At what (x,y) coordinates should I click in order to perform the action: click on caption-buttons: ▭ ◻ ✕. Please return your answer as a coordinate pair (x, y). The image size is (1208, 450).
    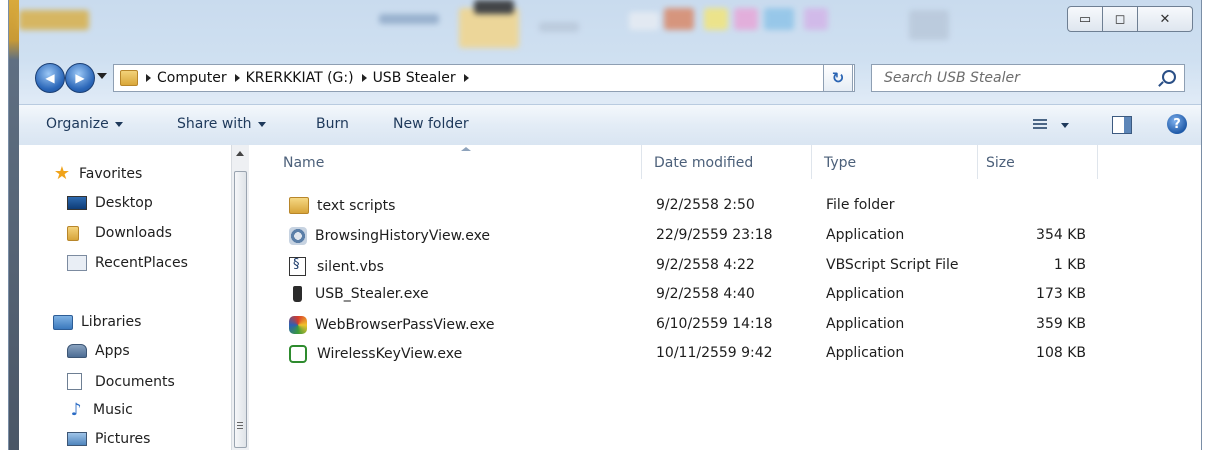
    Looking at the image, I should click on (1130, 19).